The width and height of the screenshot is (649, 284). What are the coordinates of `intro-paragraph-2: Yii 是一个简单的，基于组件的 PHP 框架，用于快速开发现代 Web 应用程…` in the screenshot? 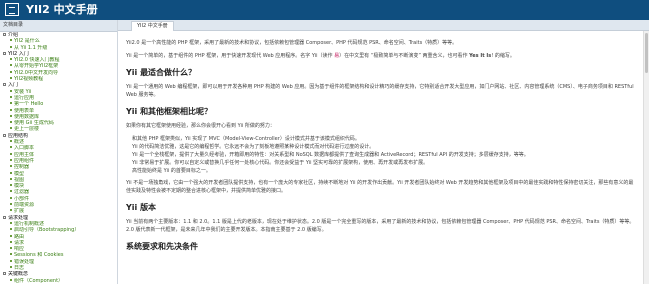 It's located at (320, 56).